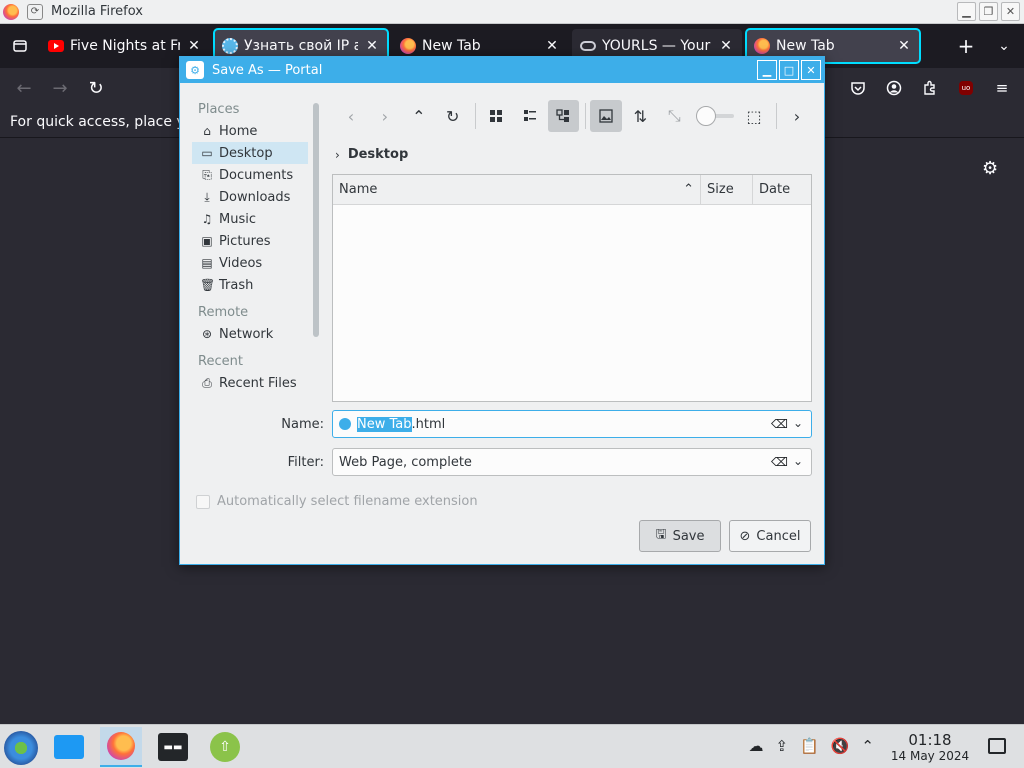 The image size is (1024, 768). Describe the element at coordinates (385, 116) in the screenshot. I see `forward-button: ›` at that location.